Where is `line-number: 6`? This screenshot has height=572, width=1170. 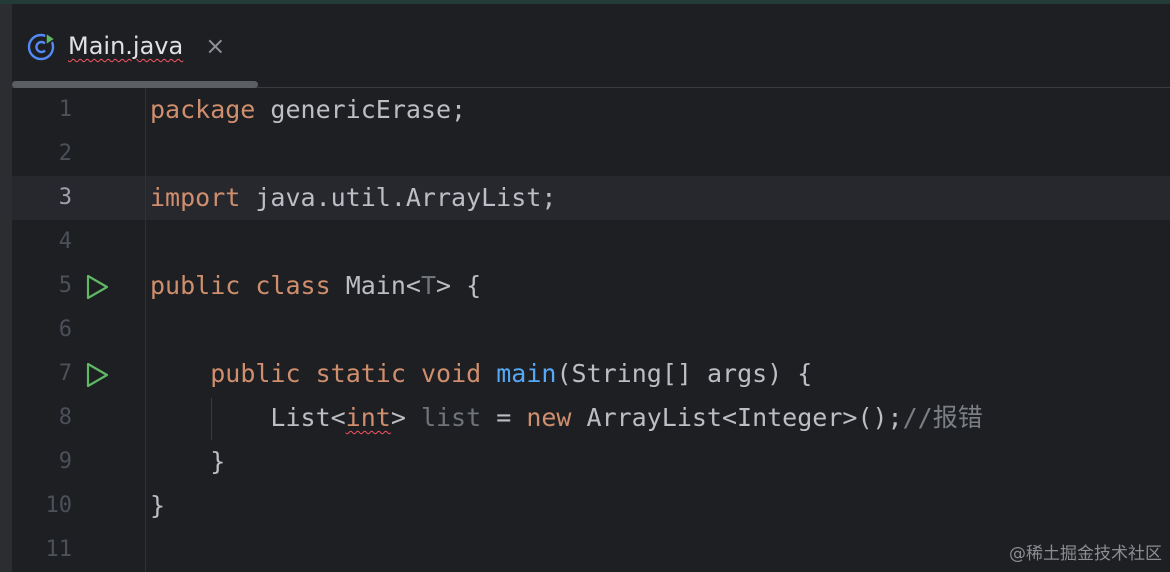 line-number: 6 is located at coordinates (65, 329).